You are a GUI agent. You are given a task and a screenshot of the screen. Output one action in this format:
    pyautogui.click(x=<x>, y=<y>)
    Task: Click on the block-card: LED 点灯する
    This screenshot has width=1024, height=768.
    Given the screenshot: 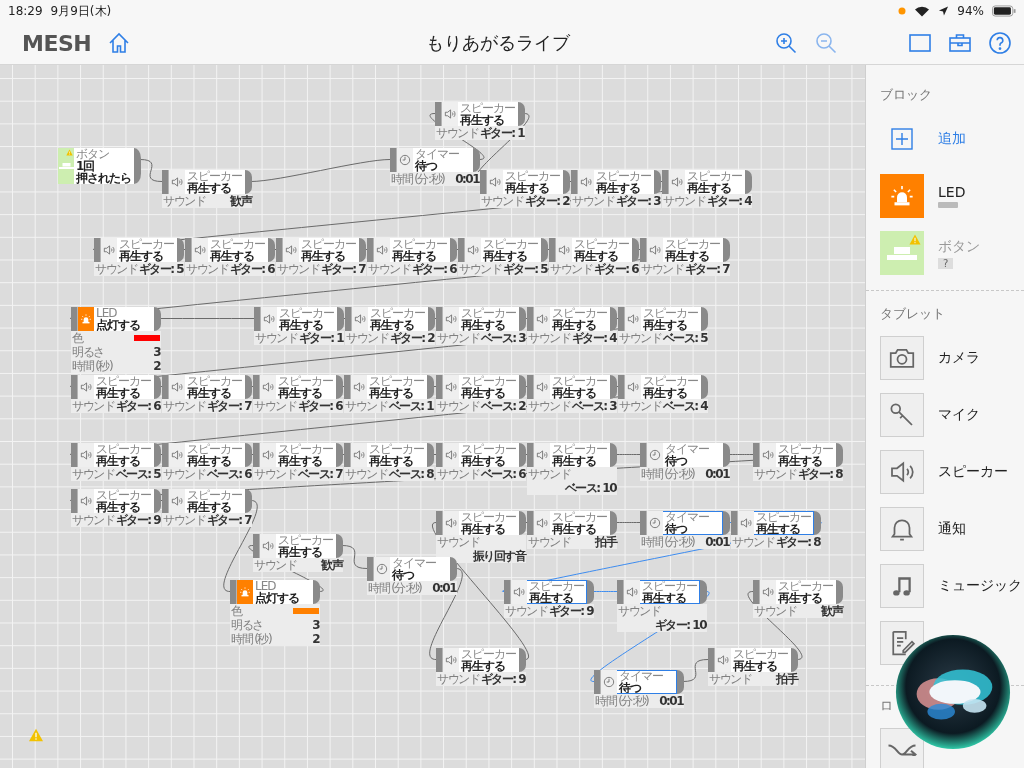 What is the action you would take?
    pyautogui.click(x=275, y=592)
    